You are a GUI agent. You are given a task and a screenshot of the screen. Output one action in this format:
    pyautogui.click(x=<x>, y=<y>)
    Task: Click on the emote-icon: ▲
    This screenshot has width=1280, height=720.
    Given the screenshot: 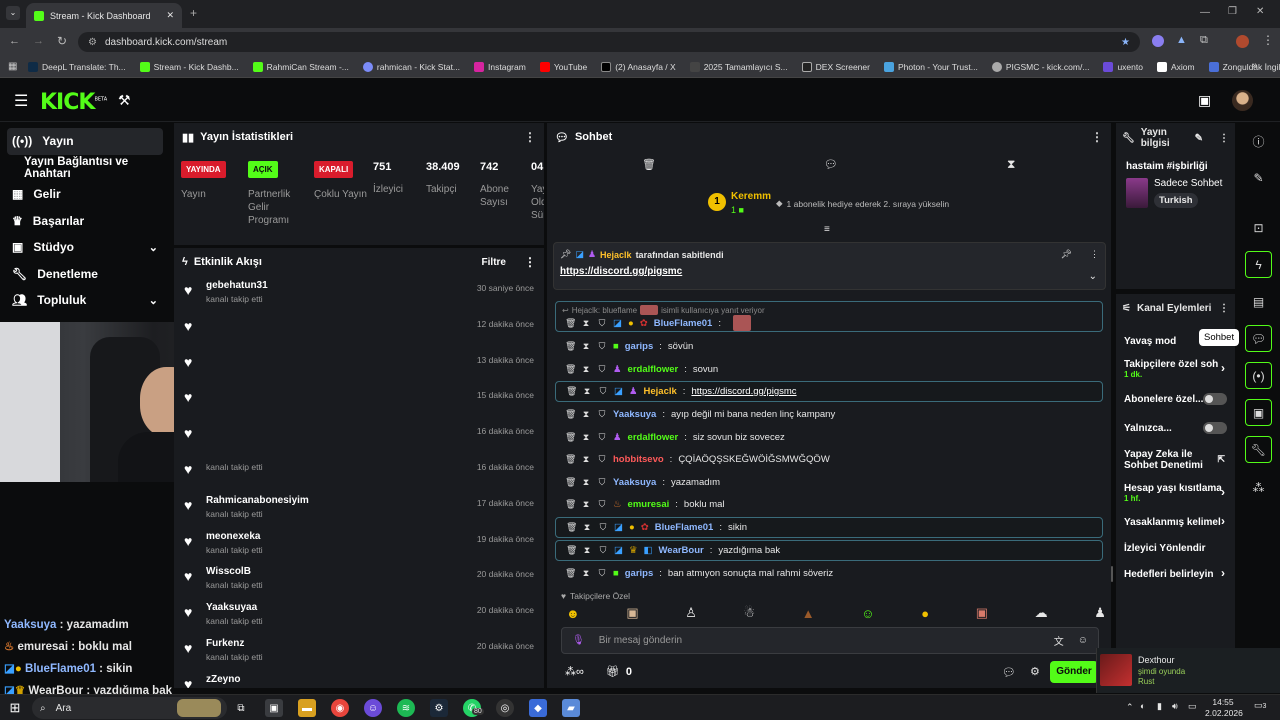 What is the action you would take?
    pyautogui.click(x=808, y=613)
    